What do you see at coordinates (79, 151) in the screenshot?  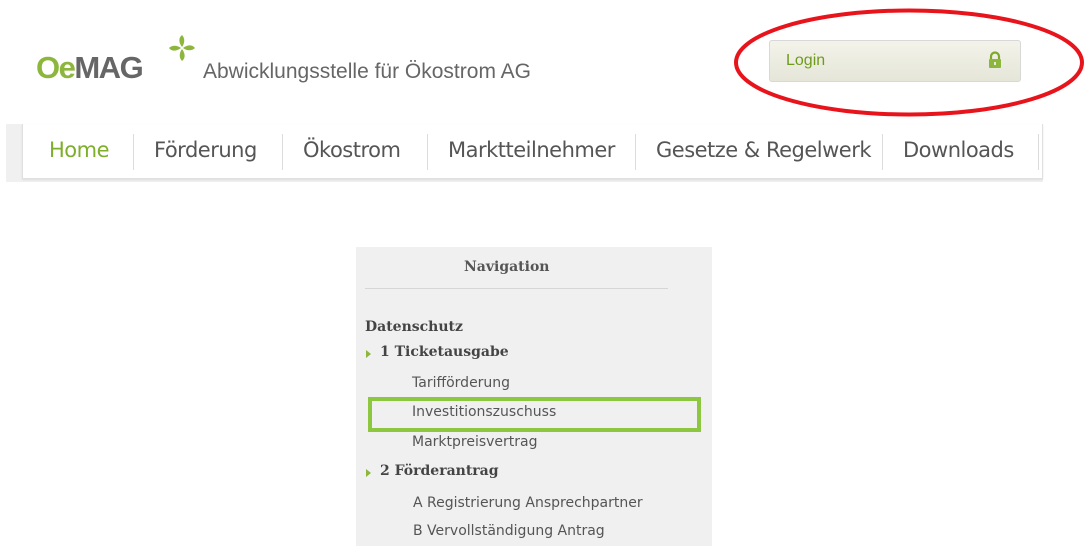 I see `nav-item-home: Home` at bounding box center [79, 151].